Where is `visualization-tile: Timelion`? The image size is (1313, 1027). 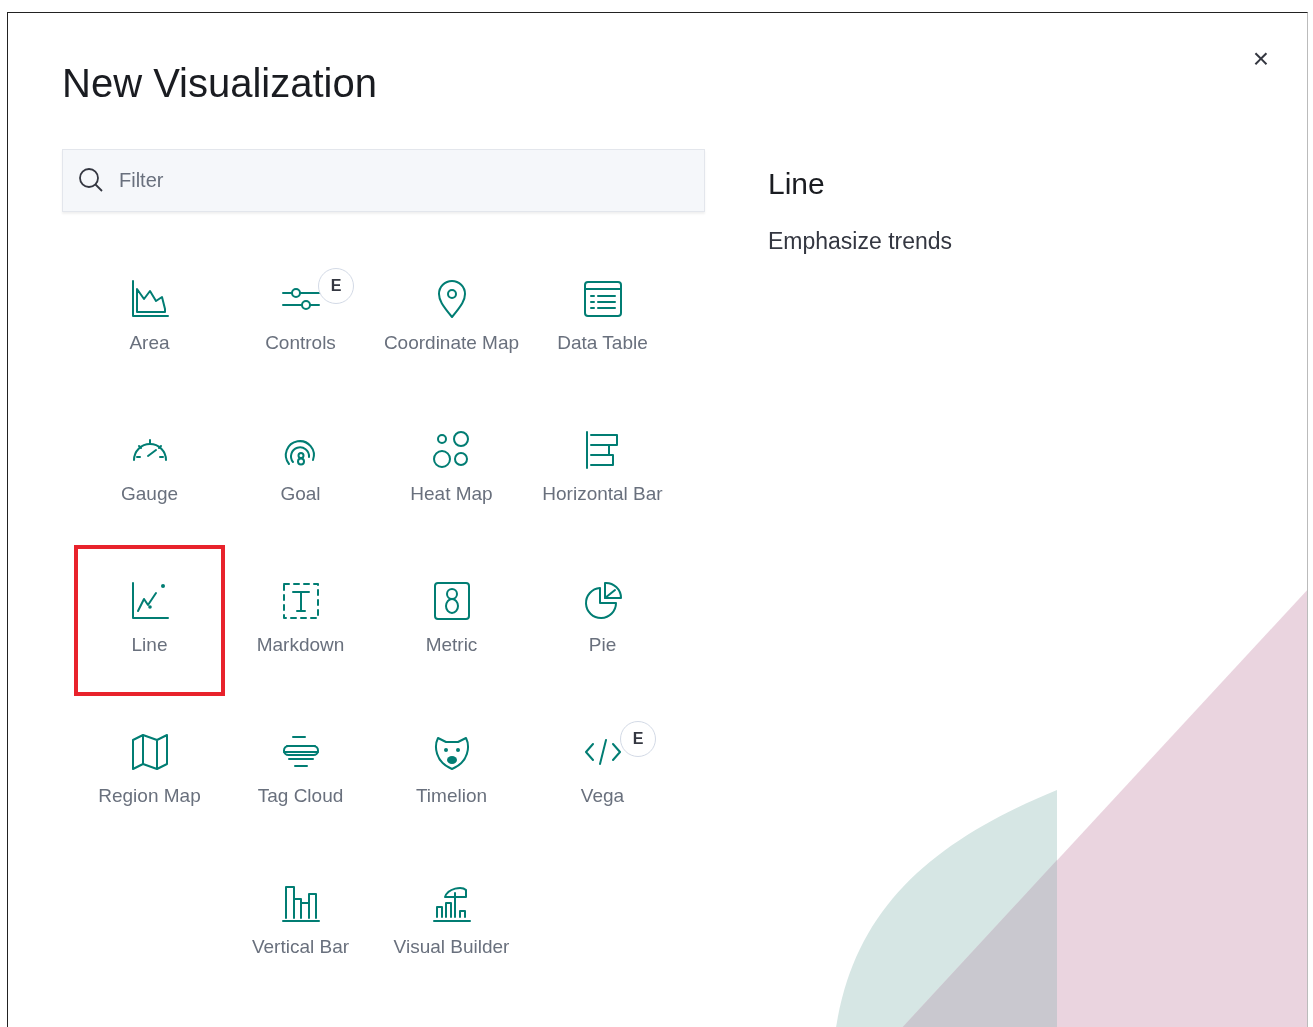
visualization-tile: Timelion is located at coordinates (451, 771).